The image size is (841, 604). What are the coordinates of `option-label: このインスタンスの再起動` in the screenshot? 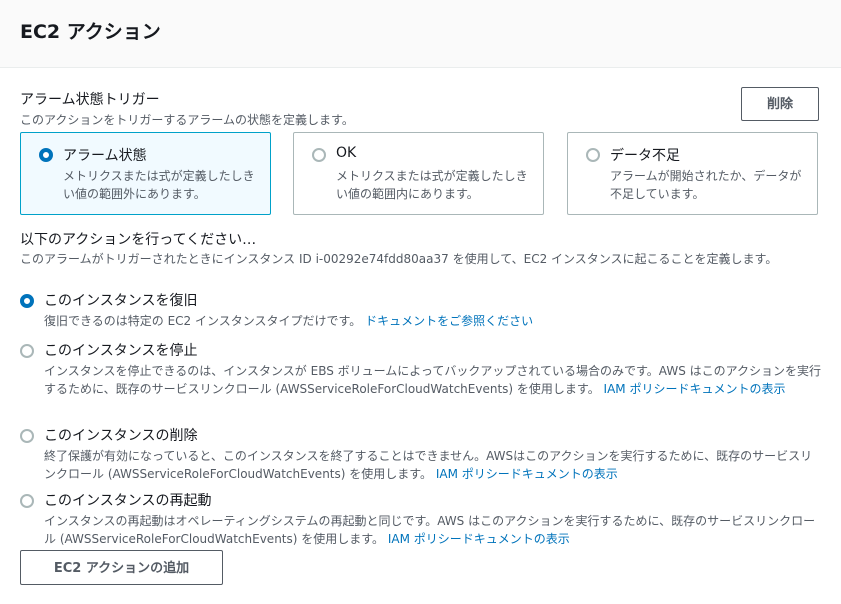 It's located at (128, 501).